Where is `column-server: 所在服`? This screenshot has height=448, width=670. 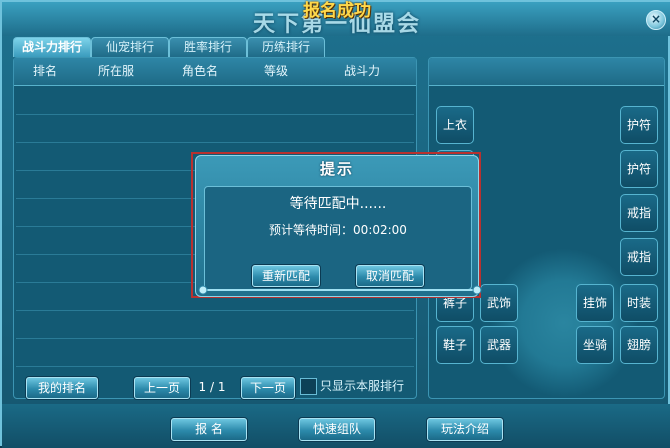 column-server: 所在服 is located at coordinates (115, 71).